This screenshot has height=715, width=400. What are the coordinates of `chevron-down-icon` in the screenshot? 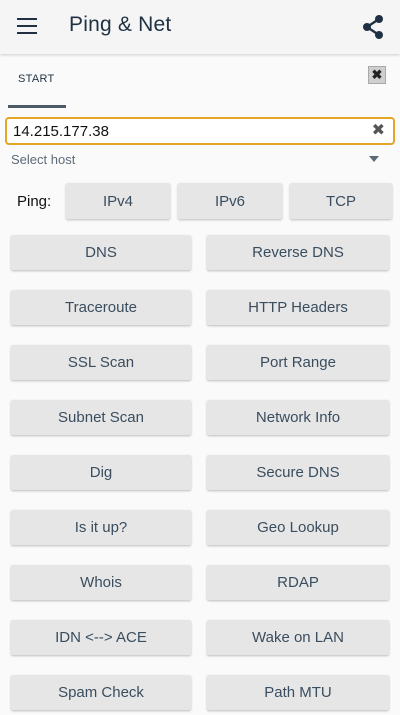 It's located at (374, 159).